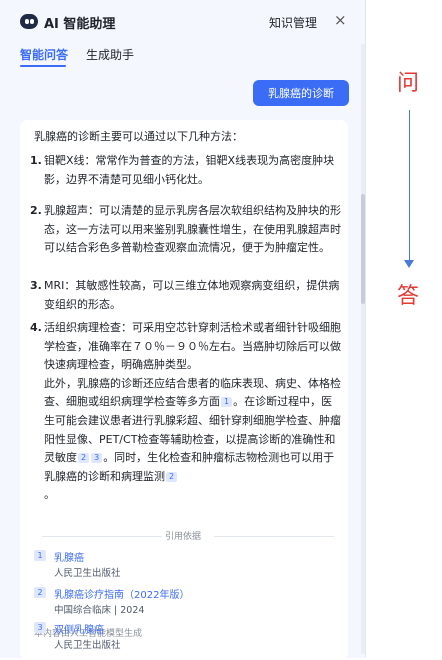  Describe the element at coordinates (363, 249) in the screenshot. I see `scrollbar-thumb` at that location.